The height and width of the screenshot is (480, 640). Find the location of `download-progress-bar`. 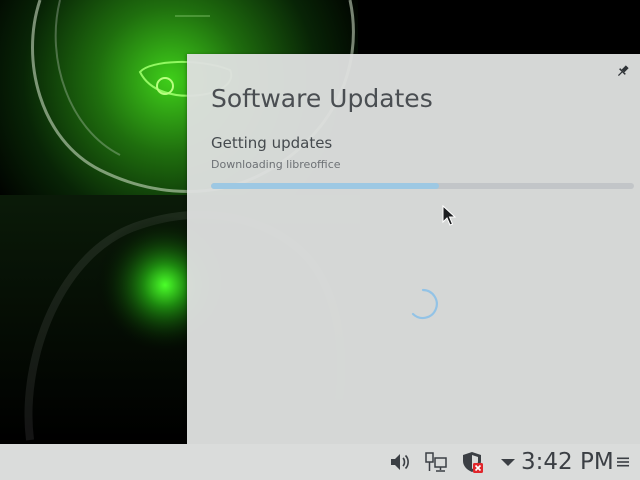

download-progress-bar is located at coordinates (422, 186).